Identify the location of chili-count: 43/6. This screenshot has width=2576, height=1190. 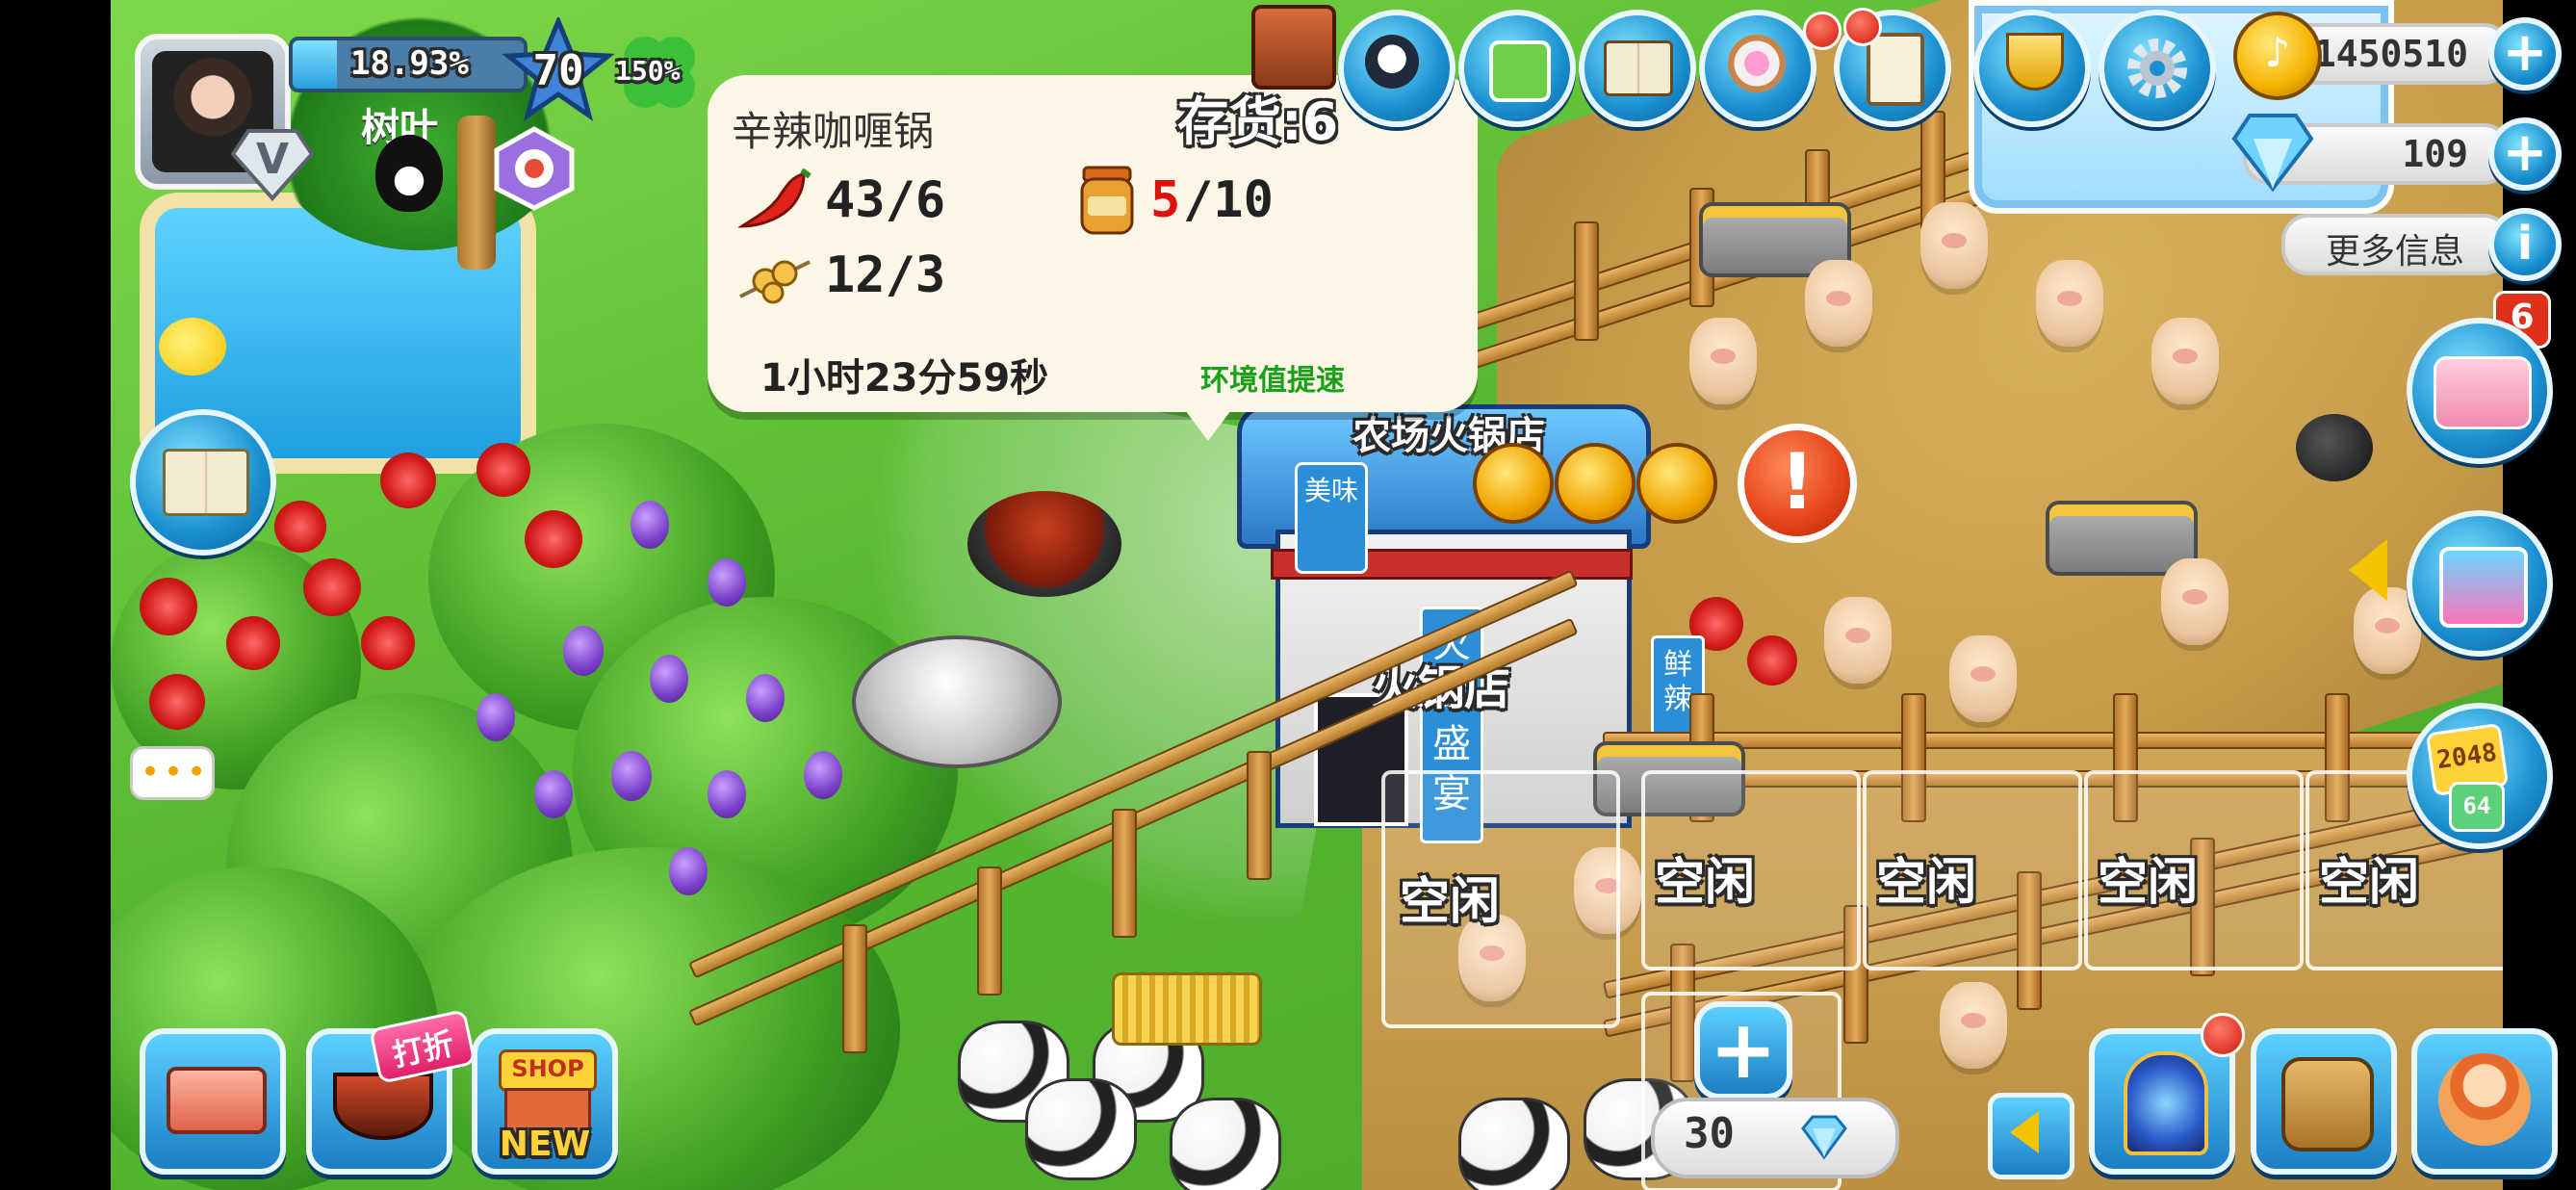
(885, 200).